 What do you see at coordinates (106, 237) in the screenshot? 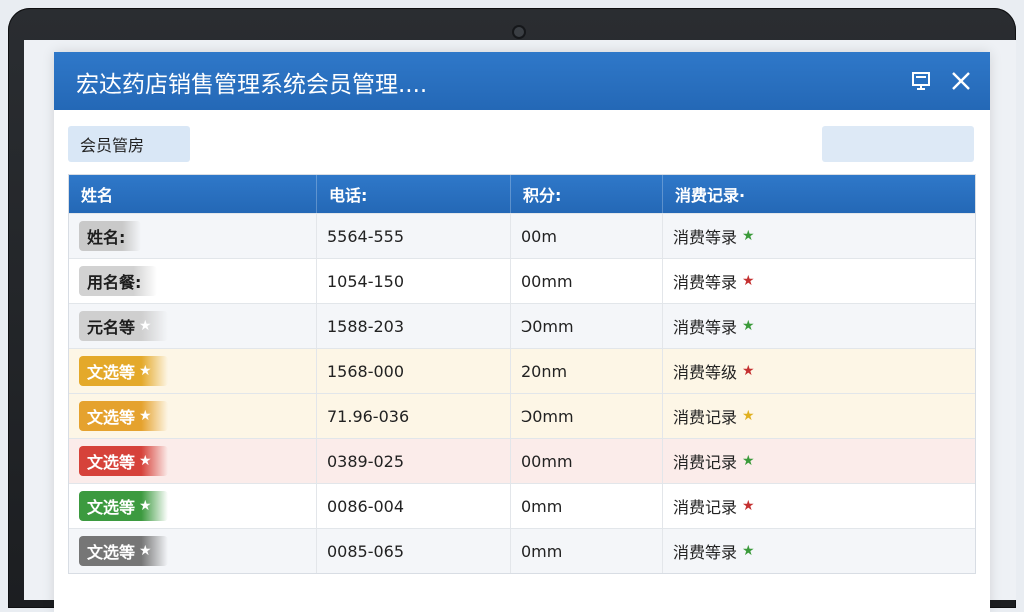
I see `member-name: 姓名:` at bounding box center [106, 237].